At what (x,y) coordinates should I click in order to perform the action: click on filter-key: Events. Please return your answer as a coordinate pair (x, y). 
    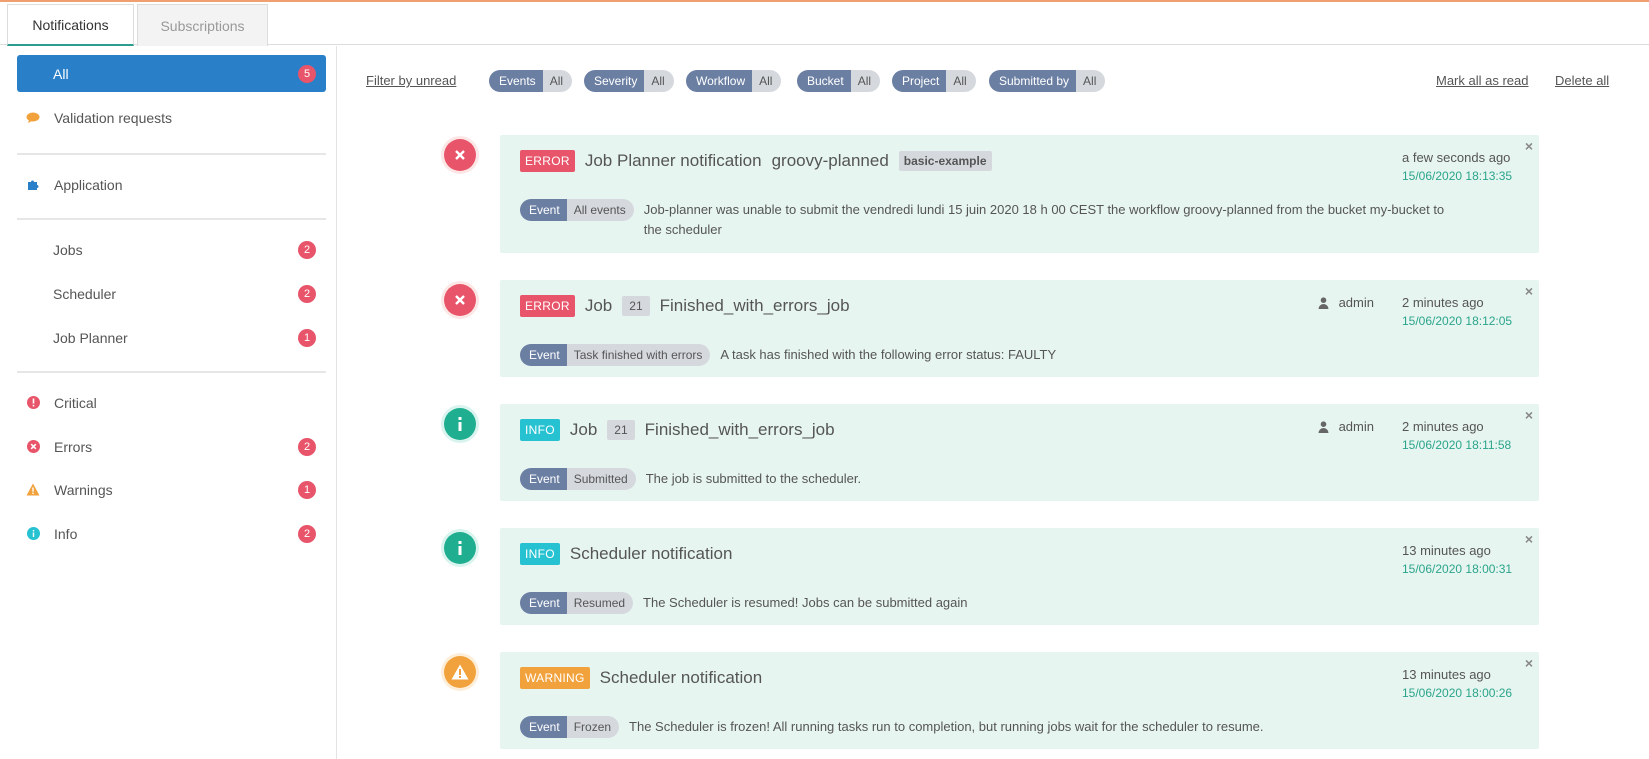
    Looking at the image, I should click on (516, 81).